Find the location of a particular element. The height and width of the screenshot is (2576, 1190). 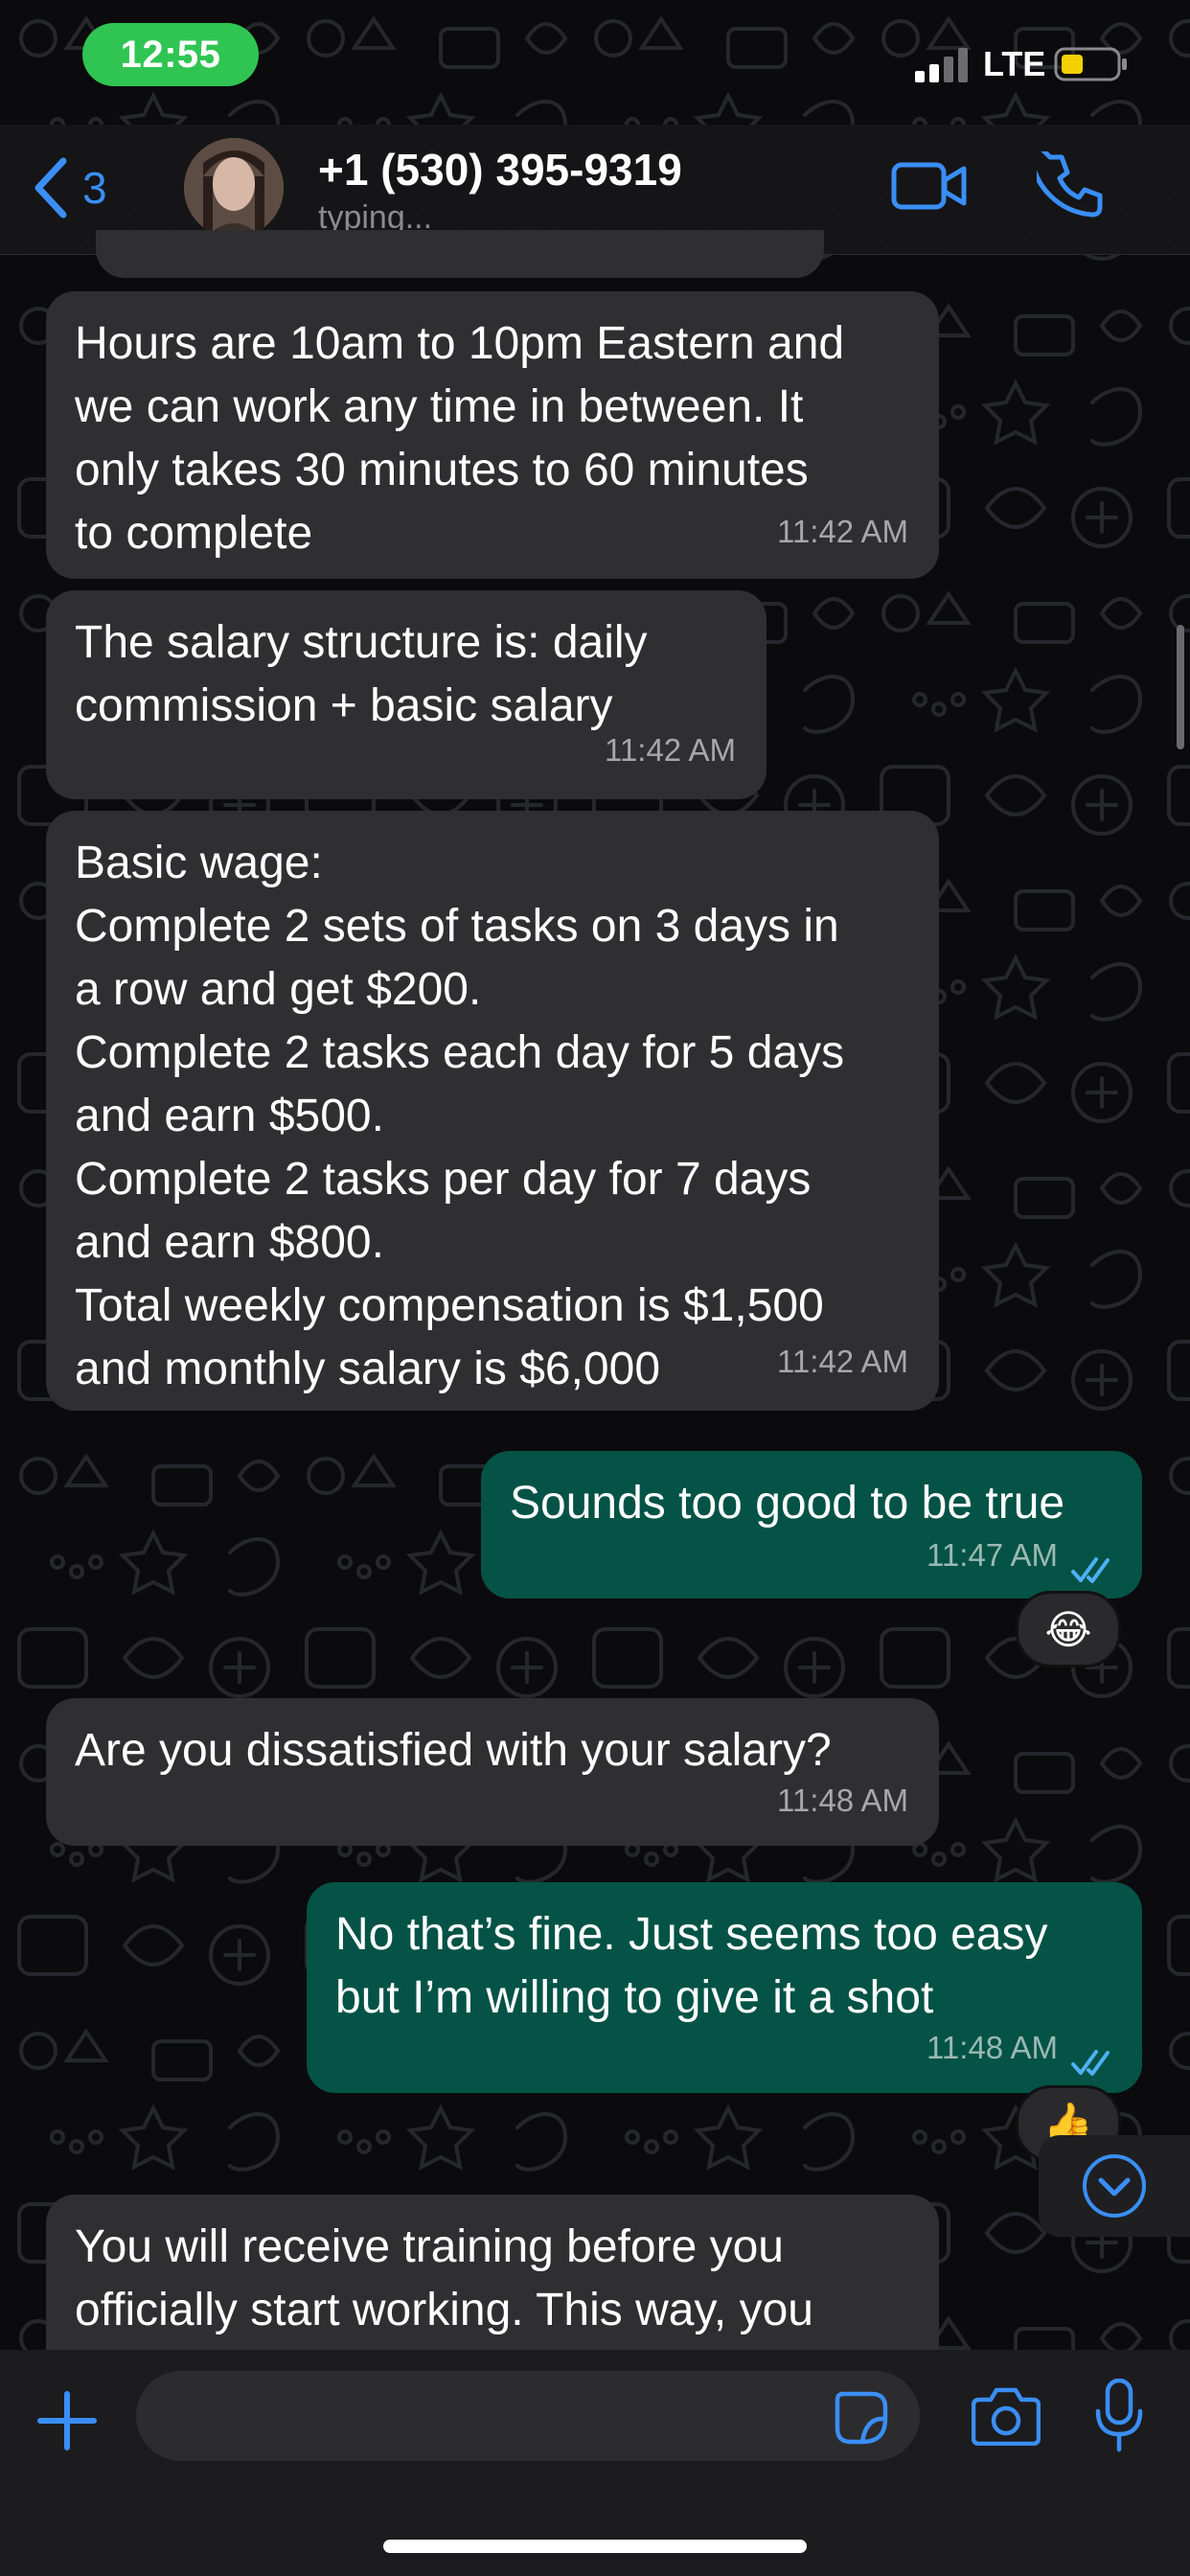

unread-count: 3 is located at coordinates (95, 188).